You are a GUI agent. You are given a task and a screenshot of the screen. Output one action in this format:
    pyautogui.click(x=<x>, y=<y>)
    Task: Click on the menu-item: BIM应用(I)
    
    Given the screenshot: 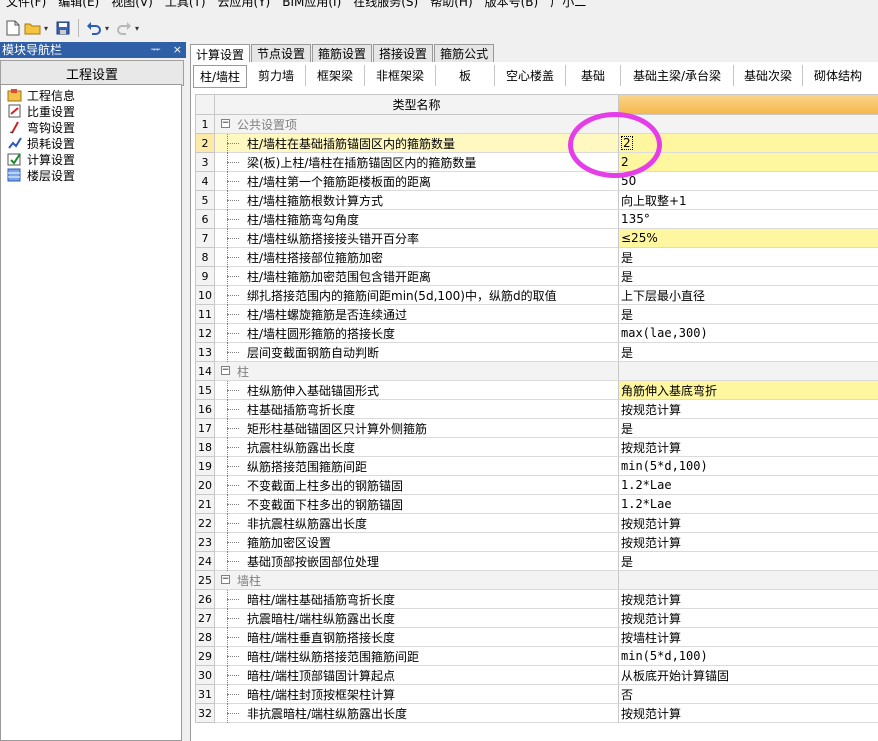 What is the action you would take?
    pyautogui.click(x=311, y=5)
    